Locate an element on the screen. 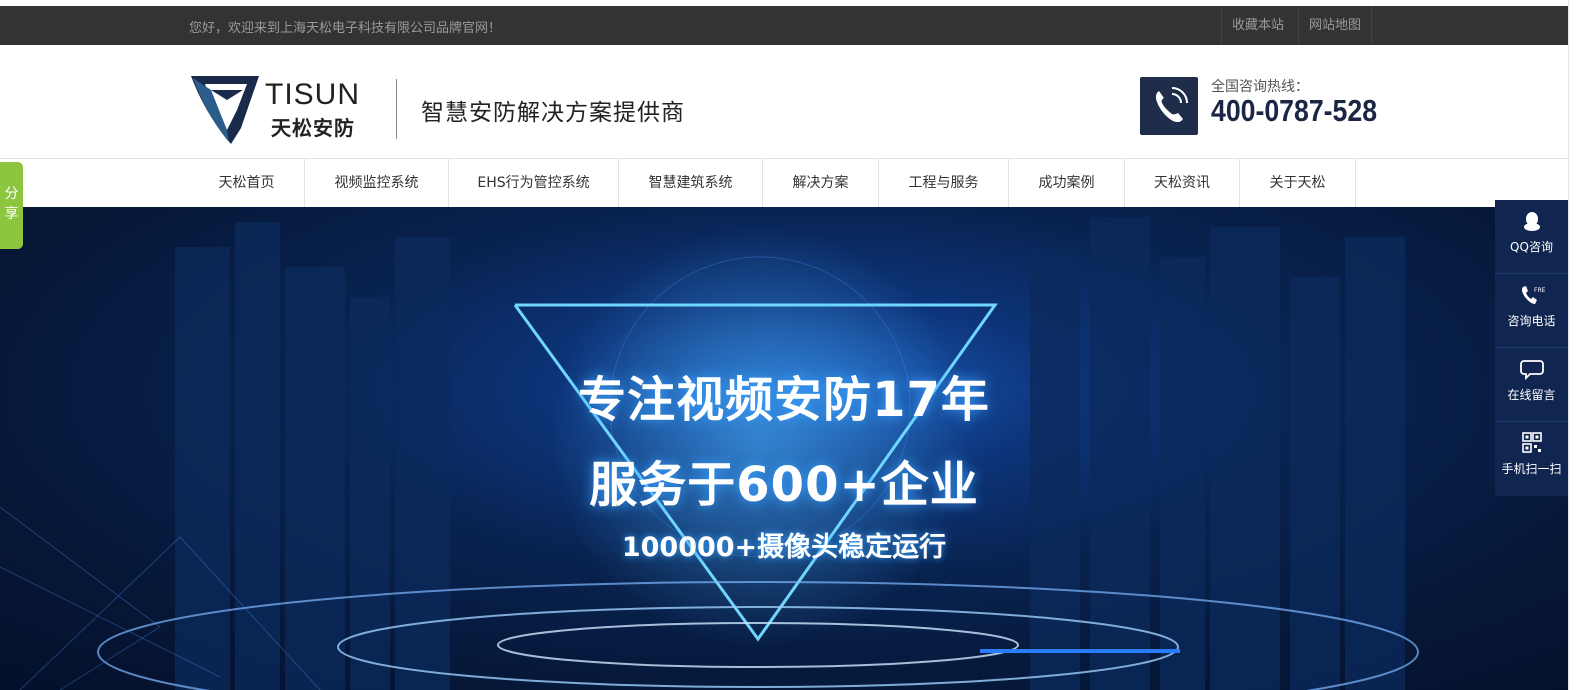 Image resolution: width=1583 pixels, height=690 pixels. logo-subtitle: 天松安防 is located at coordinates (313, 128).